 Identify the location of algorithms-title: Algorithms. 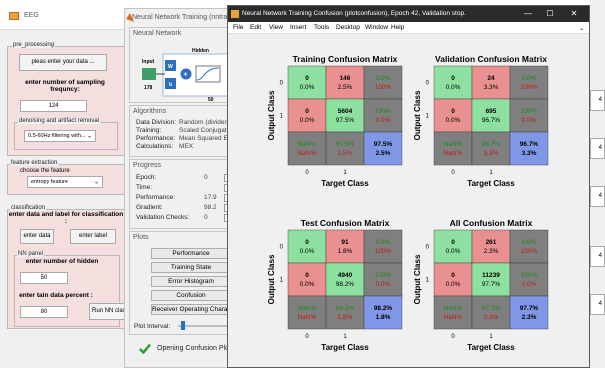
(150, 111).